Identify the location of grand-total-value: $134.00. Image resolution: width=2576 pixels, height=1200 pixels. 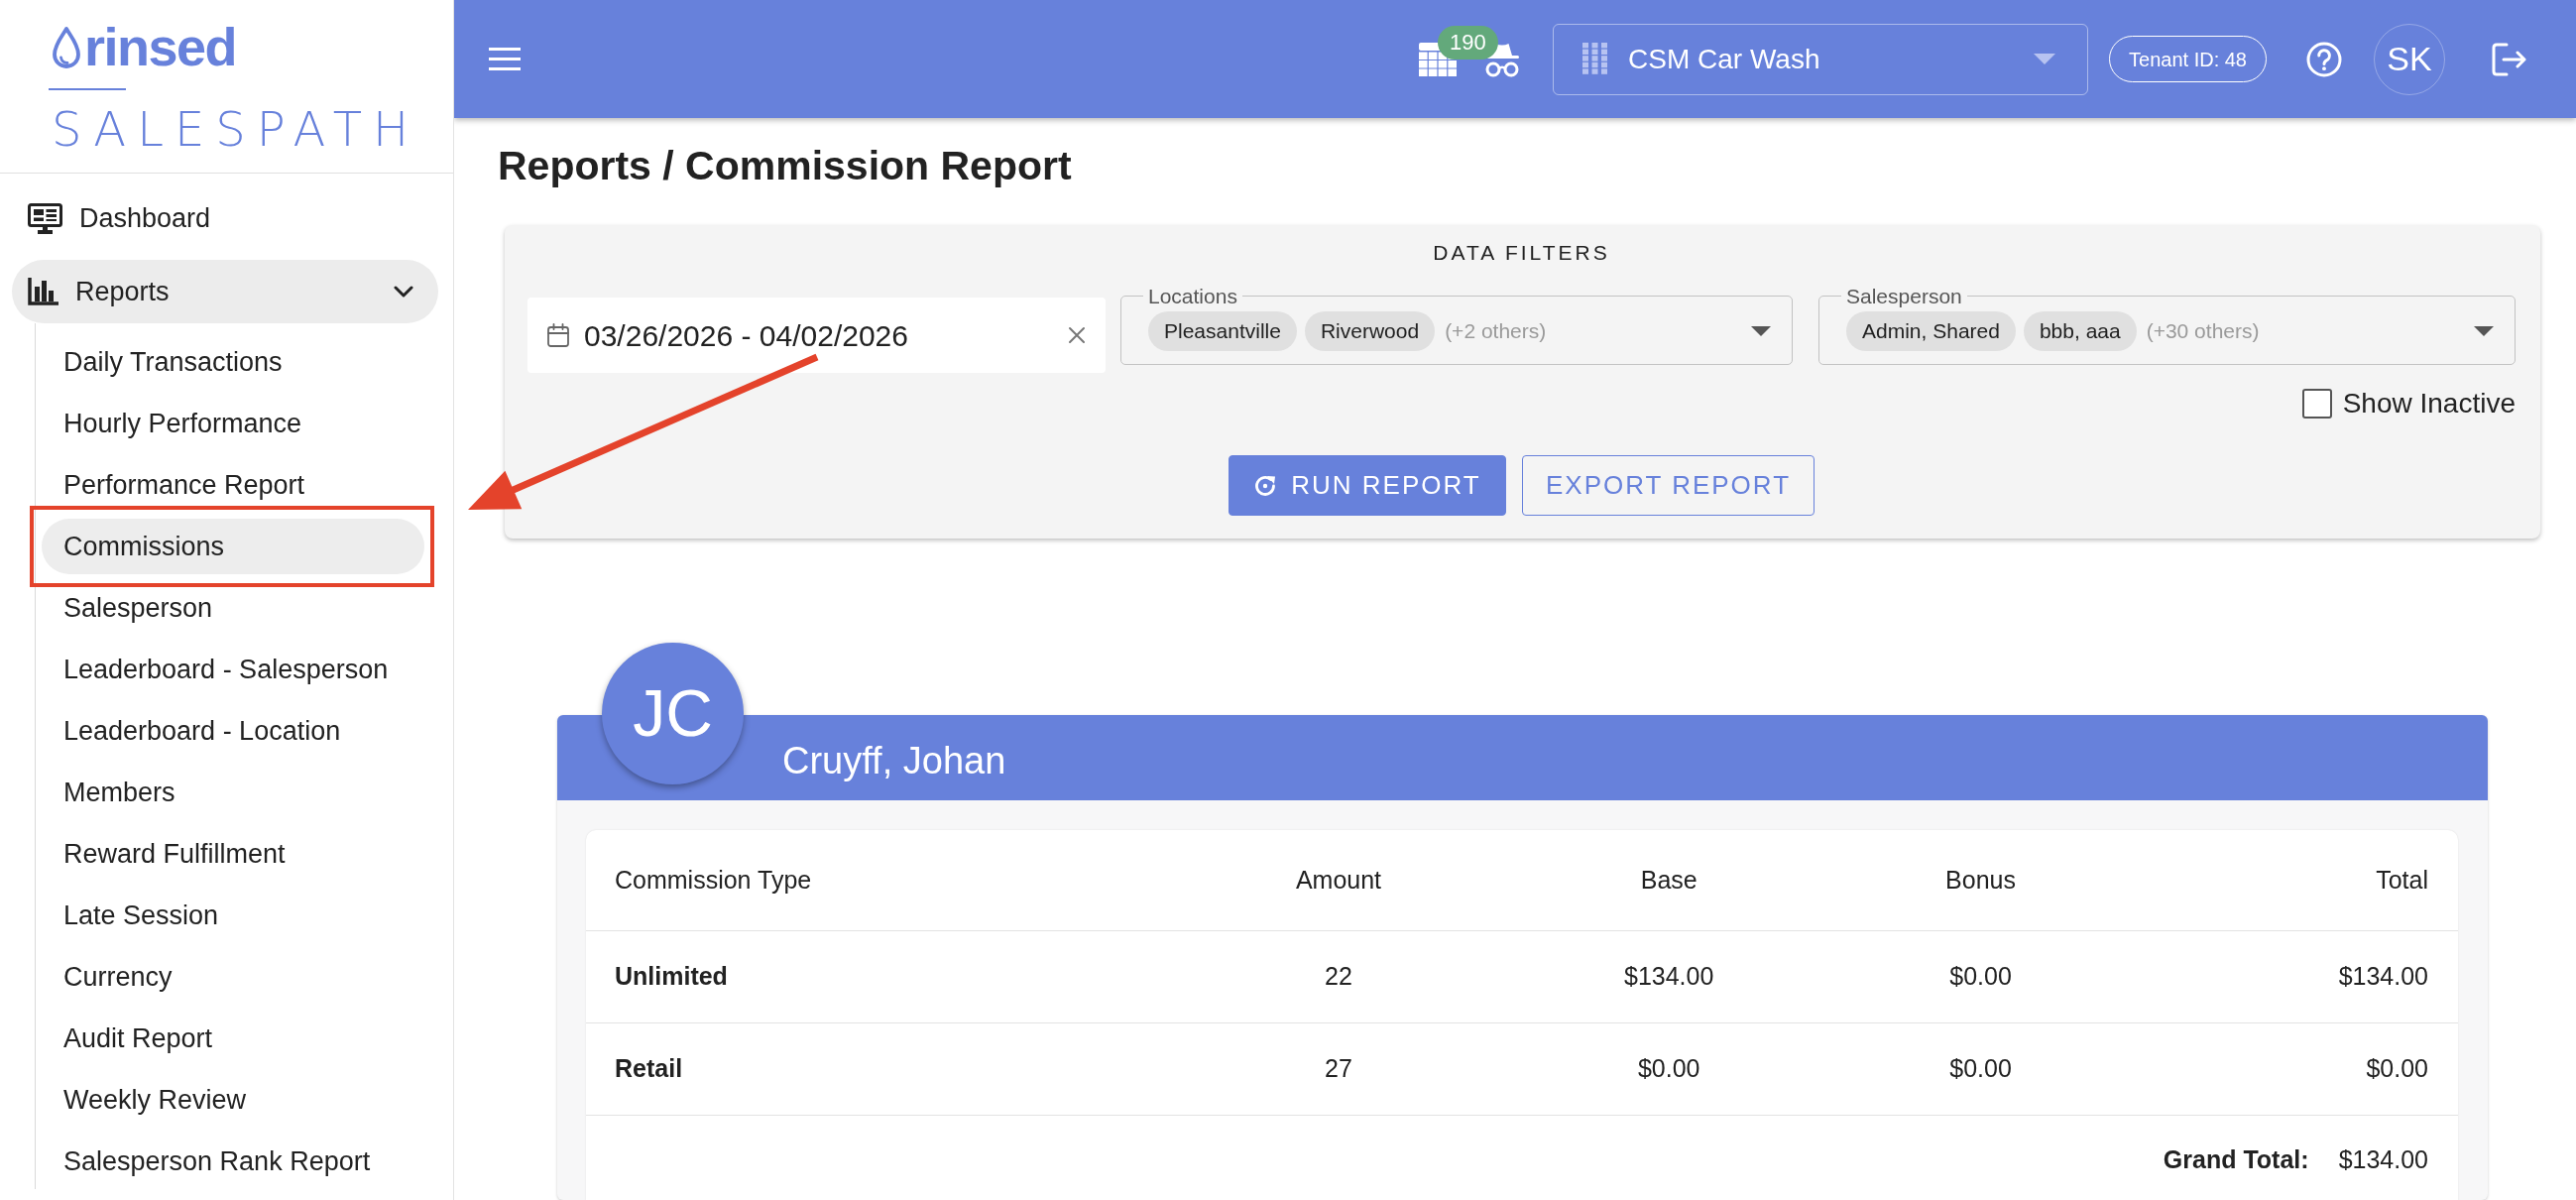
(2383, 1159).